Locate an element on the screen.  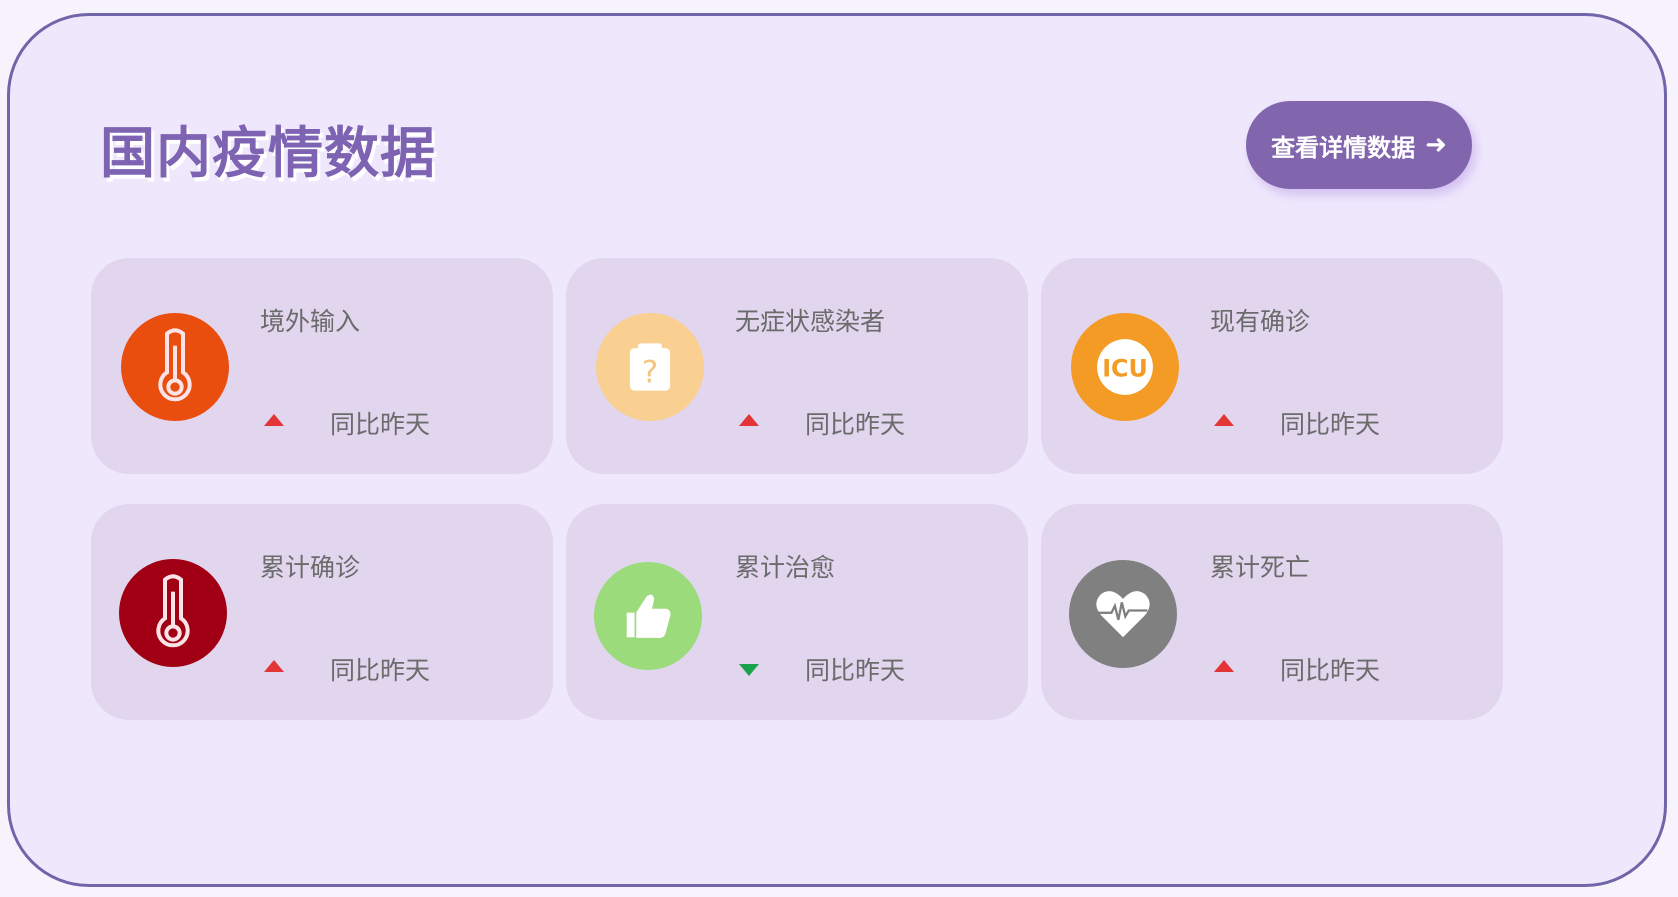
stat-card-total-deaths: 累计死亡 同比昨天 is located at coordinates (1272, 612).